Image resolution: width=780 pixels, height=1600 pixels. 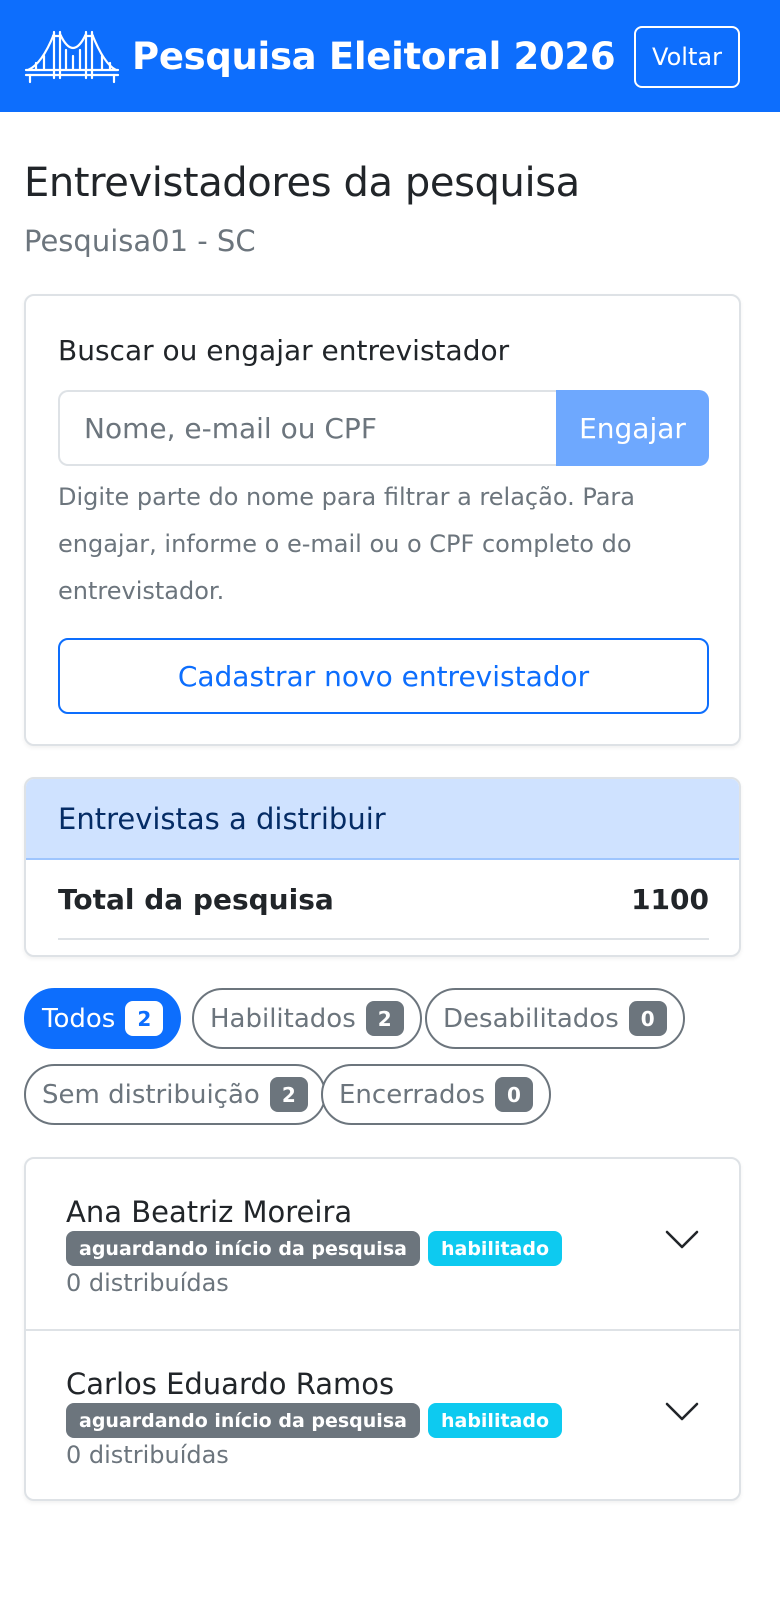 I want to click on navbar: Pesquisa Eleitoral 2026 Voltar, so click(x=390, y=56).